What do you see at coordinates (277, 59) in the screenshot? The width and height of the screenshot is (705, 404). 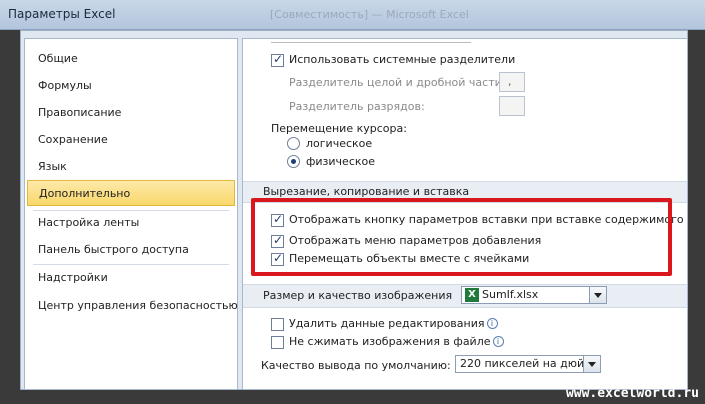 I see `use-system-separators-checkbox` at bounding box center [277, 59].